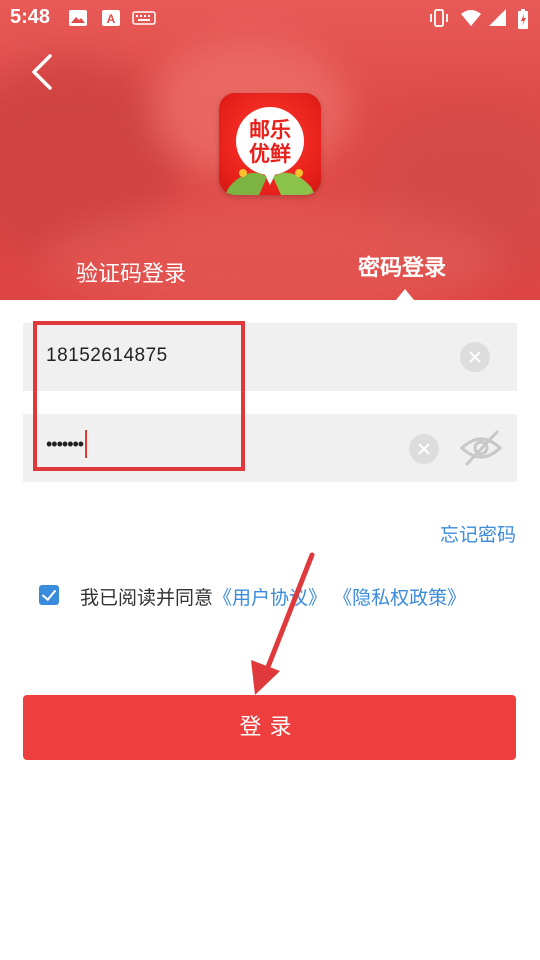  What do you see at coordinates (139, 396) in the screenshot?
I see `annotation-highlight-box` at bounding box center [139, 396].